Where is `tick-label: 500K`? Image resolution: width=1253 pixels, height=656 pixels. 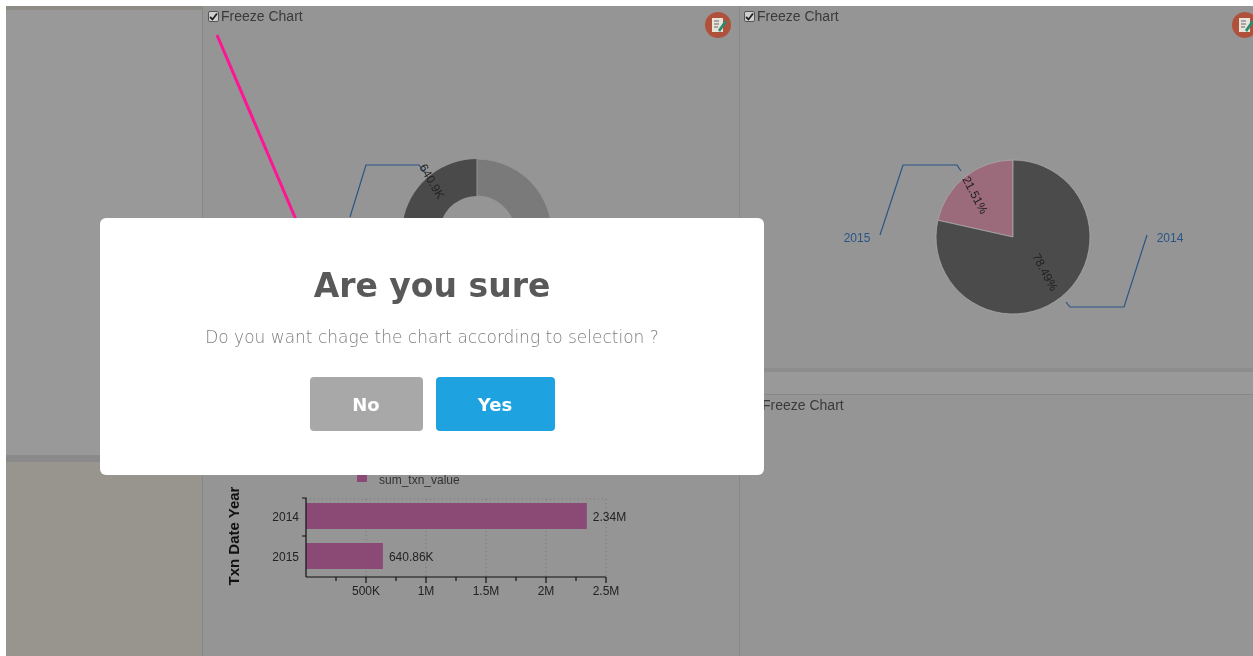 tick-label: 500K is located at coordinates (366, 591).